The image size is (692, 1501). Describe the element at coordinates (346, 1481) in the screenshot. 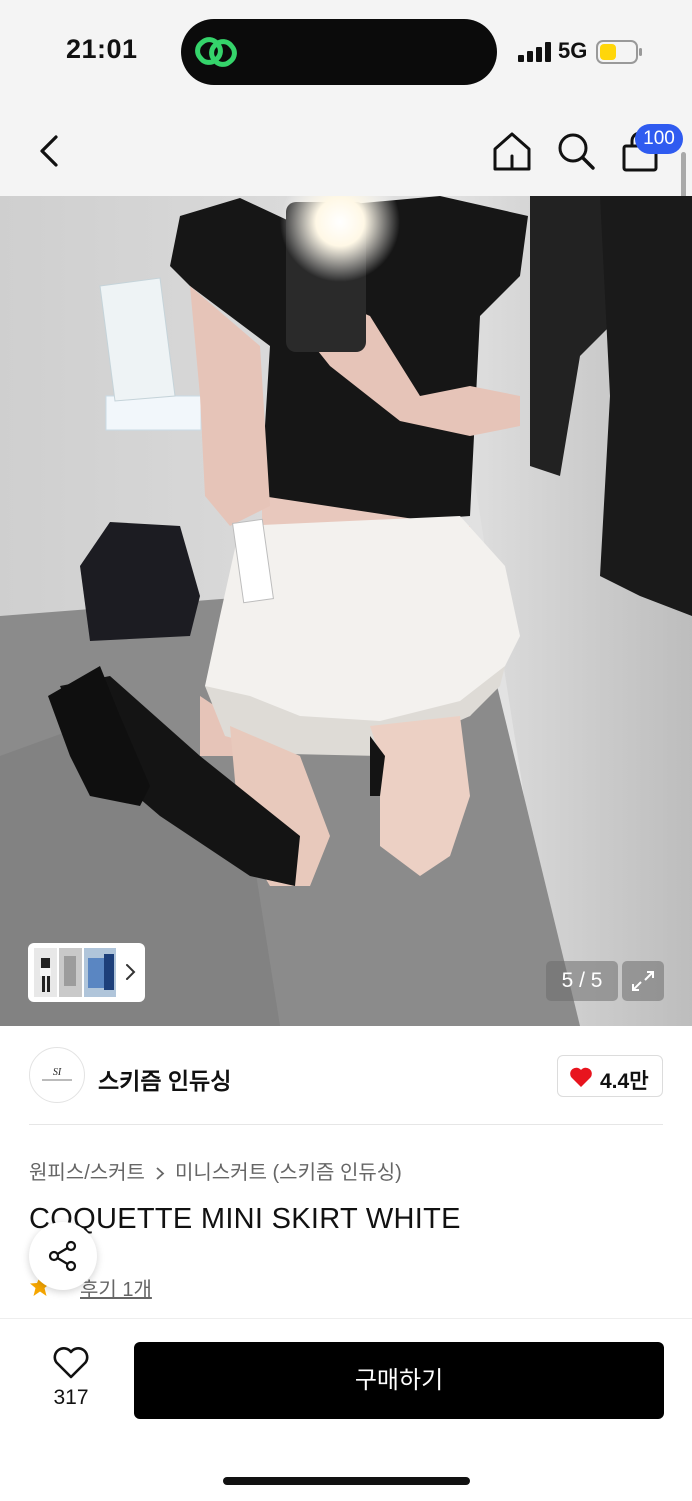

I see `home-indicator` at that location.